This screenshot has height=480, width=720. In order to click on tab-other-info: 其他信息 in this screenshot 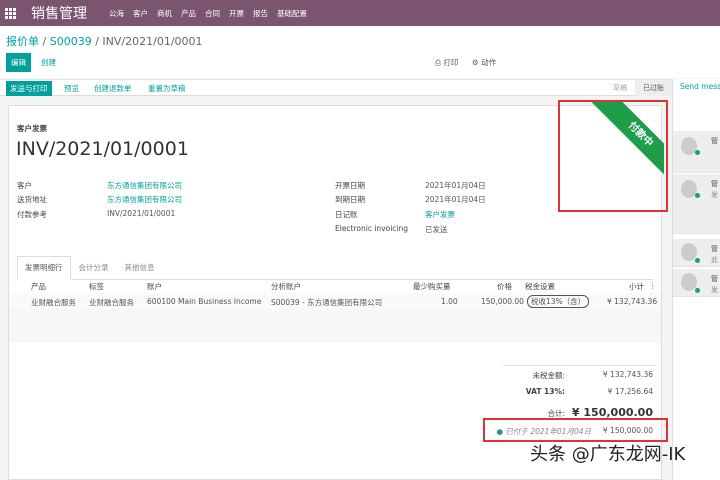, I will do `click(140, 267)`.